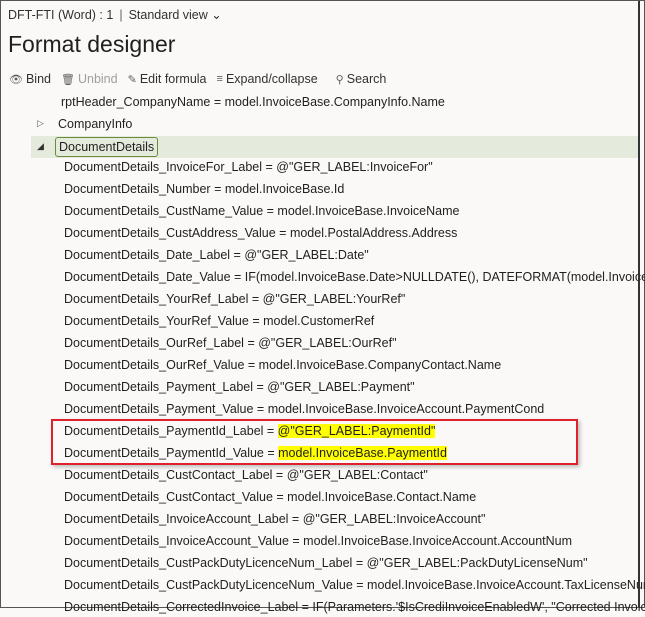  I want to click on toolbar-label: Unbind, so click(97, 79).